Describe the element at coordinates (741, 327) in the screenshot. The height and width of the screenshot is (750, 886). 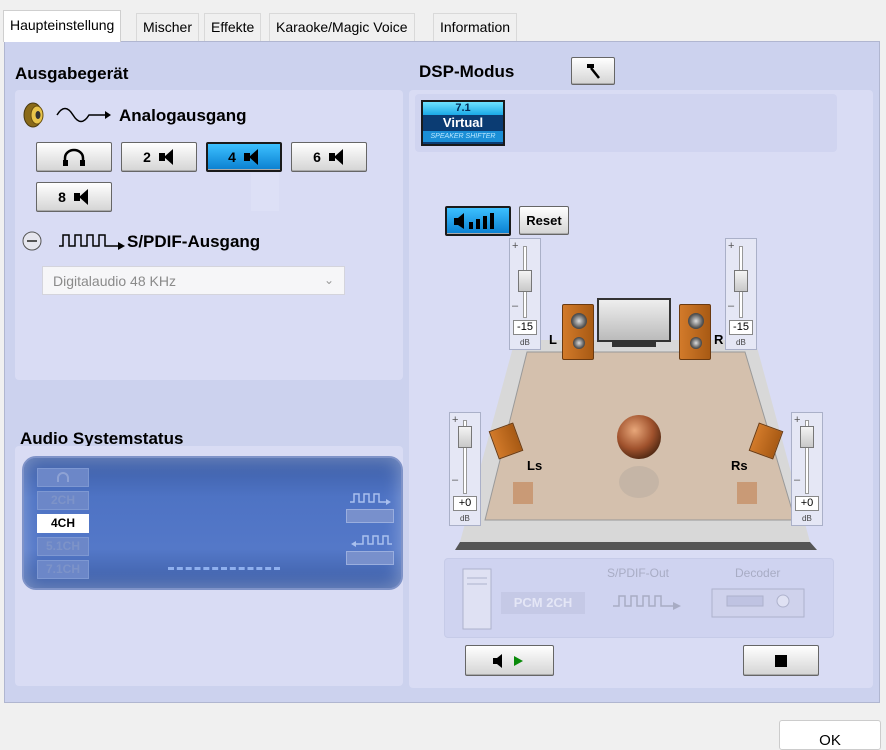
I see `front-right-db: -15` at that location.